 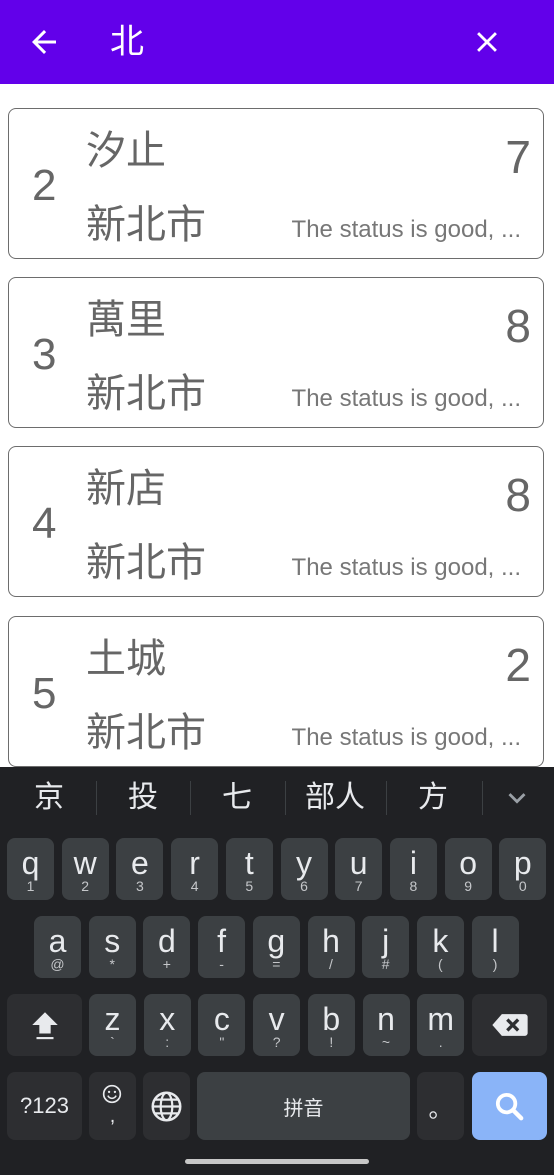 I want to click on key-hint: !, so click(x=331, y=1042).